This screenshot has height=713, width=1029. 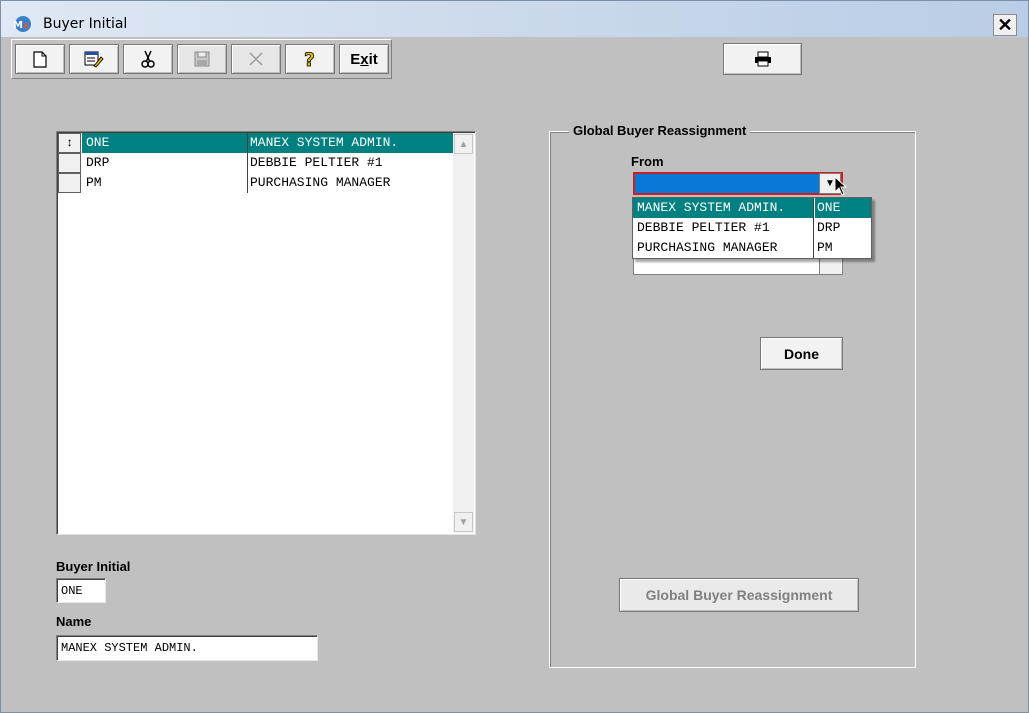 What do you see at coordinates (463, 333) in the screenshot?
I see `grid-vertical-scrollbar: ▲ ▼` at bounding box center [463, 333].